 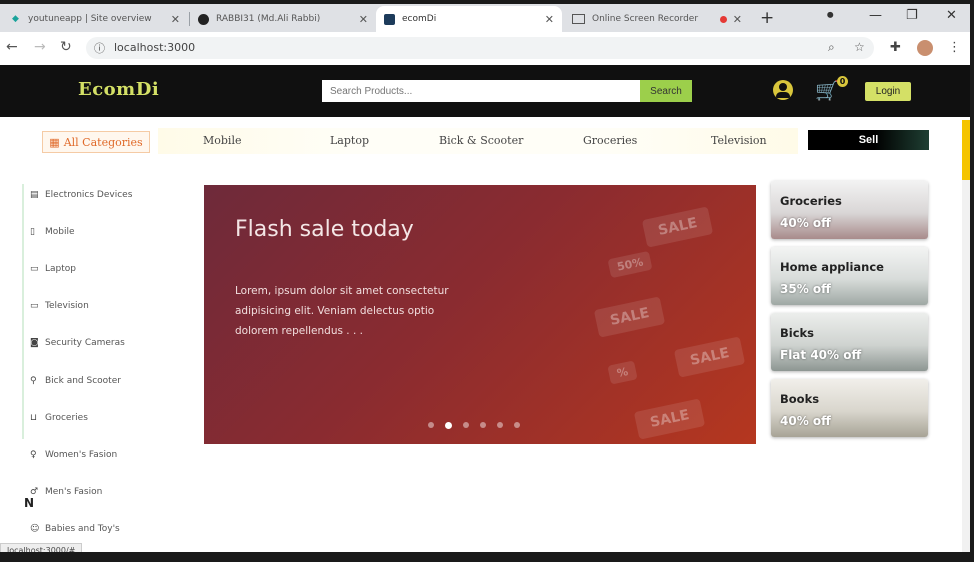 I want to click on reload-icon: ↻, so click(x=66, y=47).